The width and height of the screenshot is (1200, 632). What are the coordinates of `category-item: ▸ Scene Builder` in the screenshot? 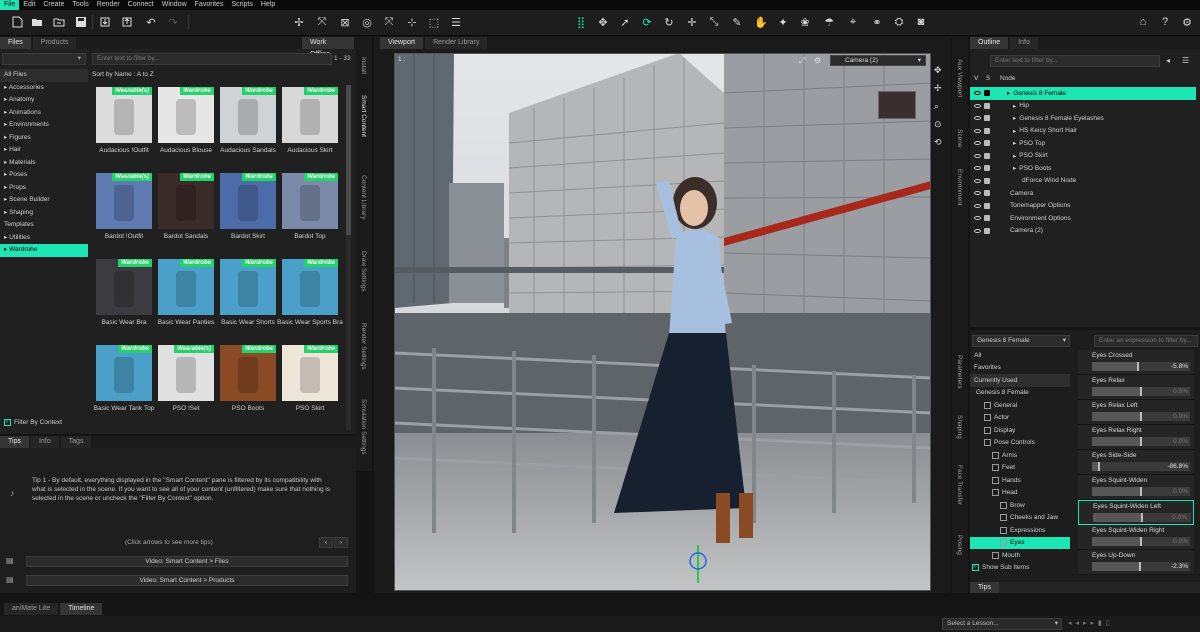 It's located at (44, 200).